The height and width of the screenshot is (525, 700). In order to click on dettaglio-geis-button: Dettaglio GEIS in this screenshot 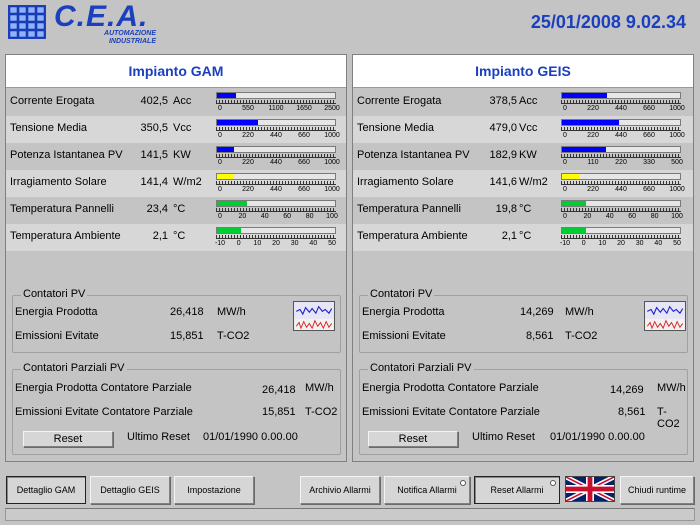, I will do `click(130, 490)`.